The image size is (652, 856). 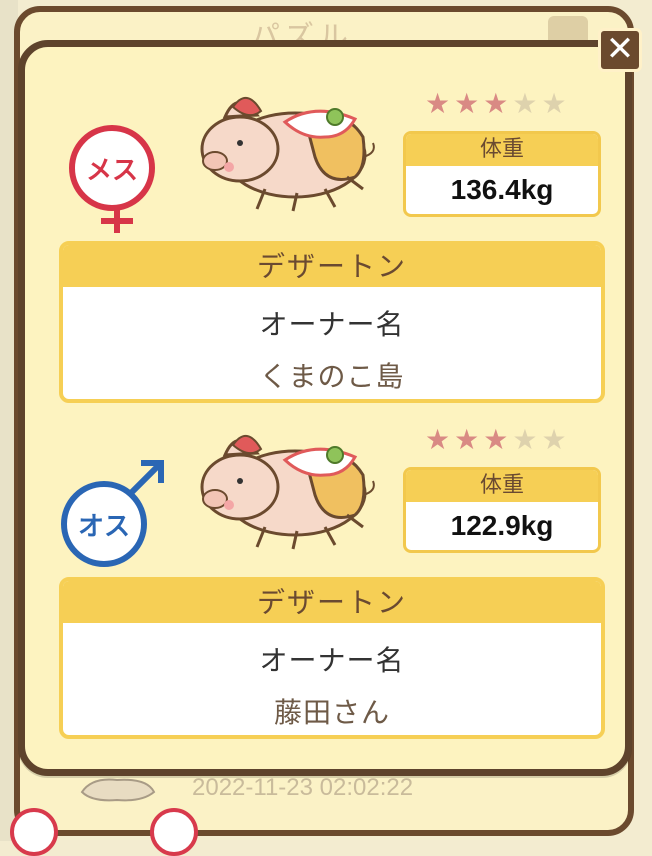 I want to click on background-timestamp: 2022-11-23 02:02:22, so click(x=303, y=787).